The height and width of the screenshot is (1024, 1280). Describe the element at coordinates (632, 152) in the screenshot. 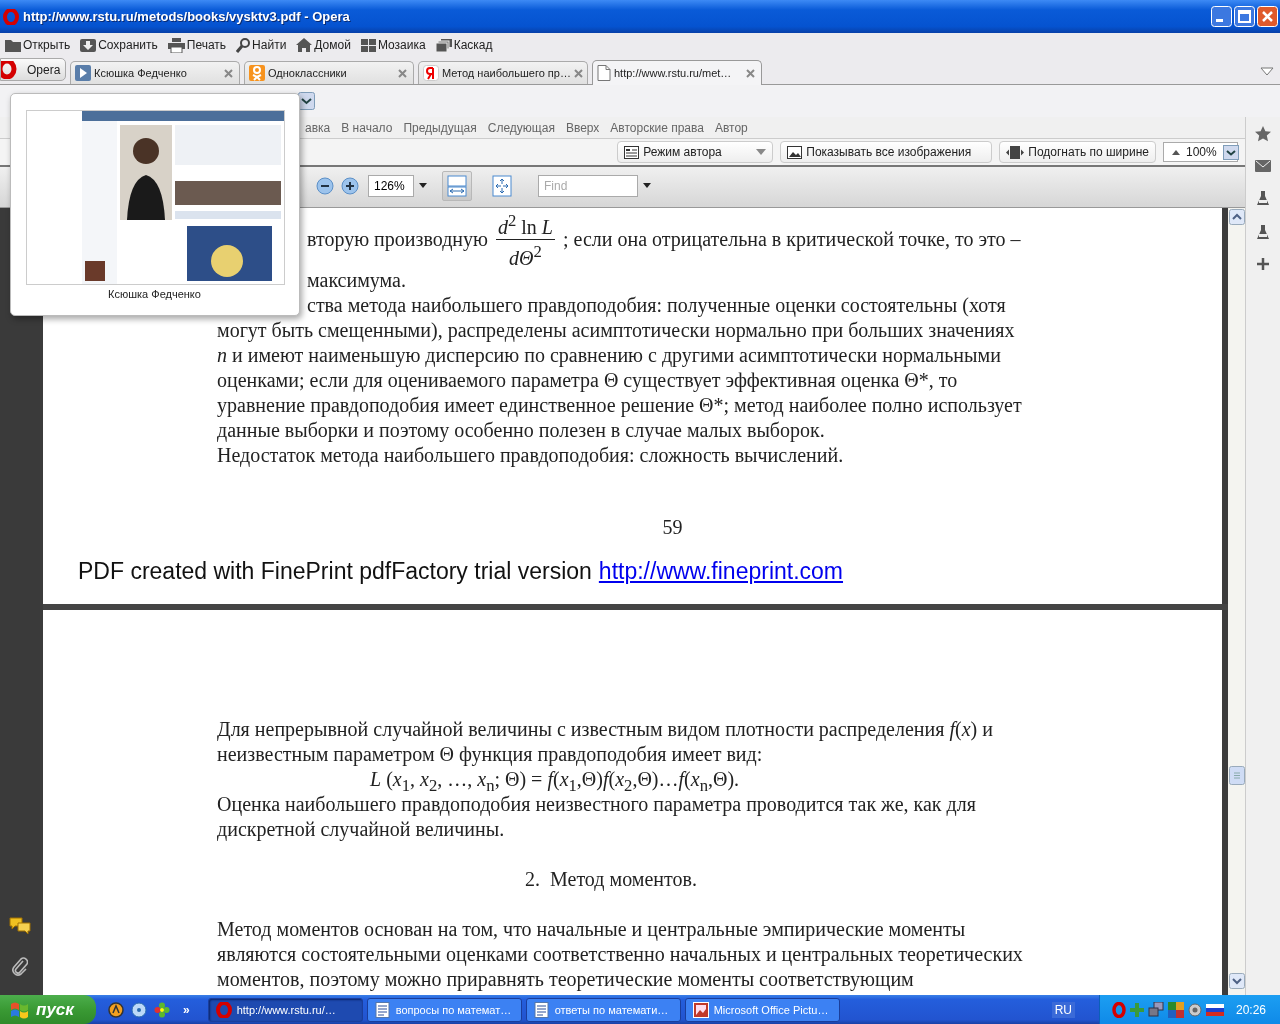

I see `layout-icon` at that location.